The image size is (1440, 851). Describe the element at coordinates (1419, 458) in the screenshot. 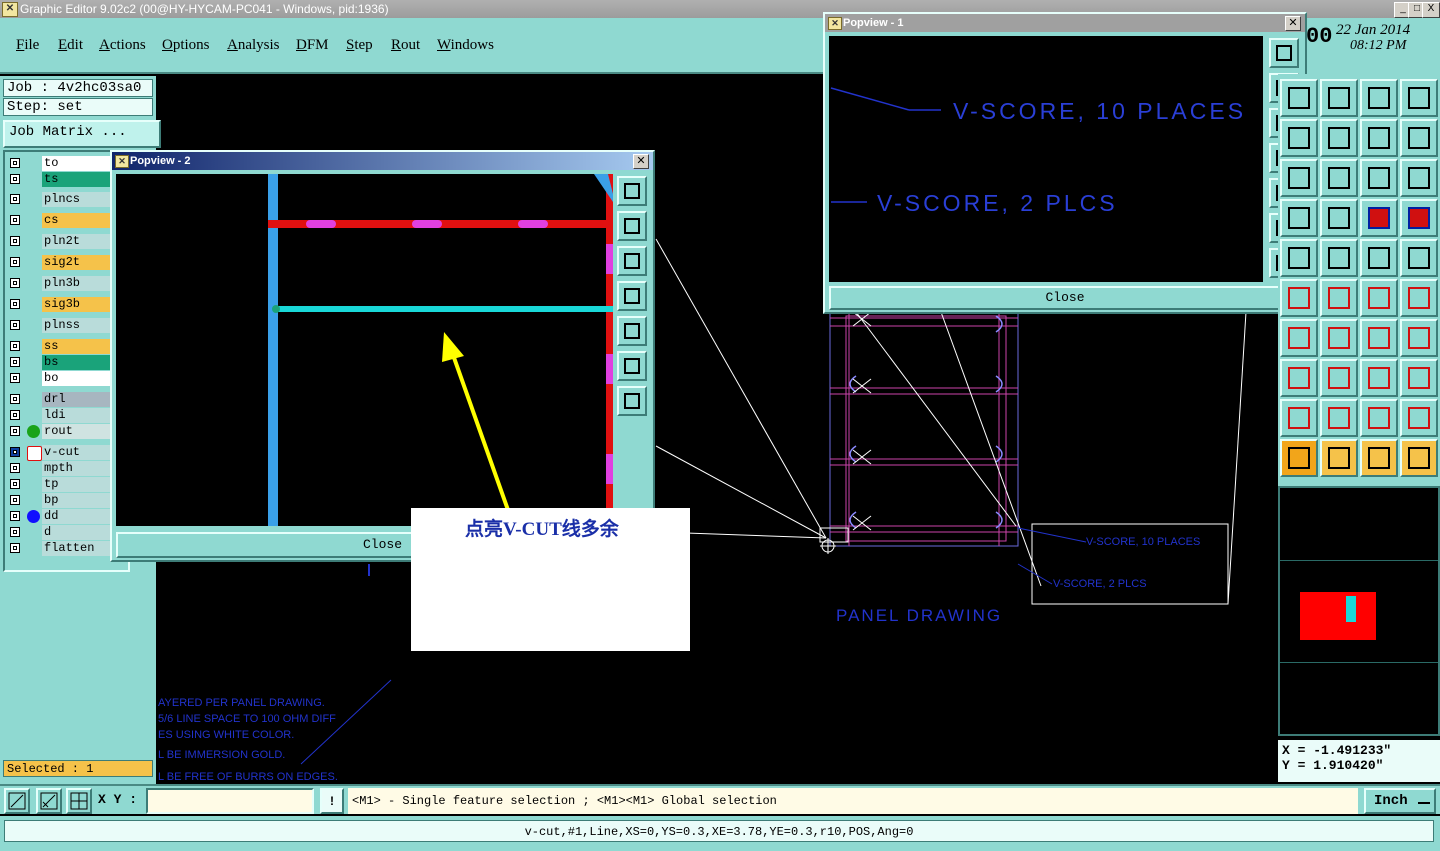

I see `cursor4-button` at that location.